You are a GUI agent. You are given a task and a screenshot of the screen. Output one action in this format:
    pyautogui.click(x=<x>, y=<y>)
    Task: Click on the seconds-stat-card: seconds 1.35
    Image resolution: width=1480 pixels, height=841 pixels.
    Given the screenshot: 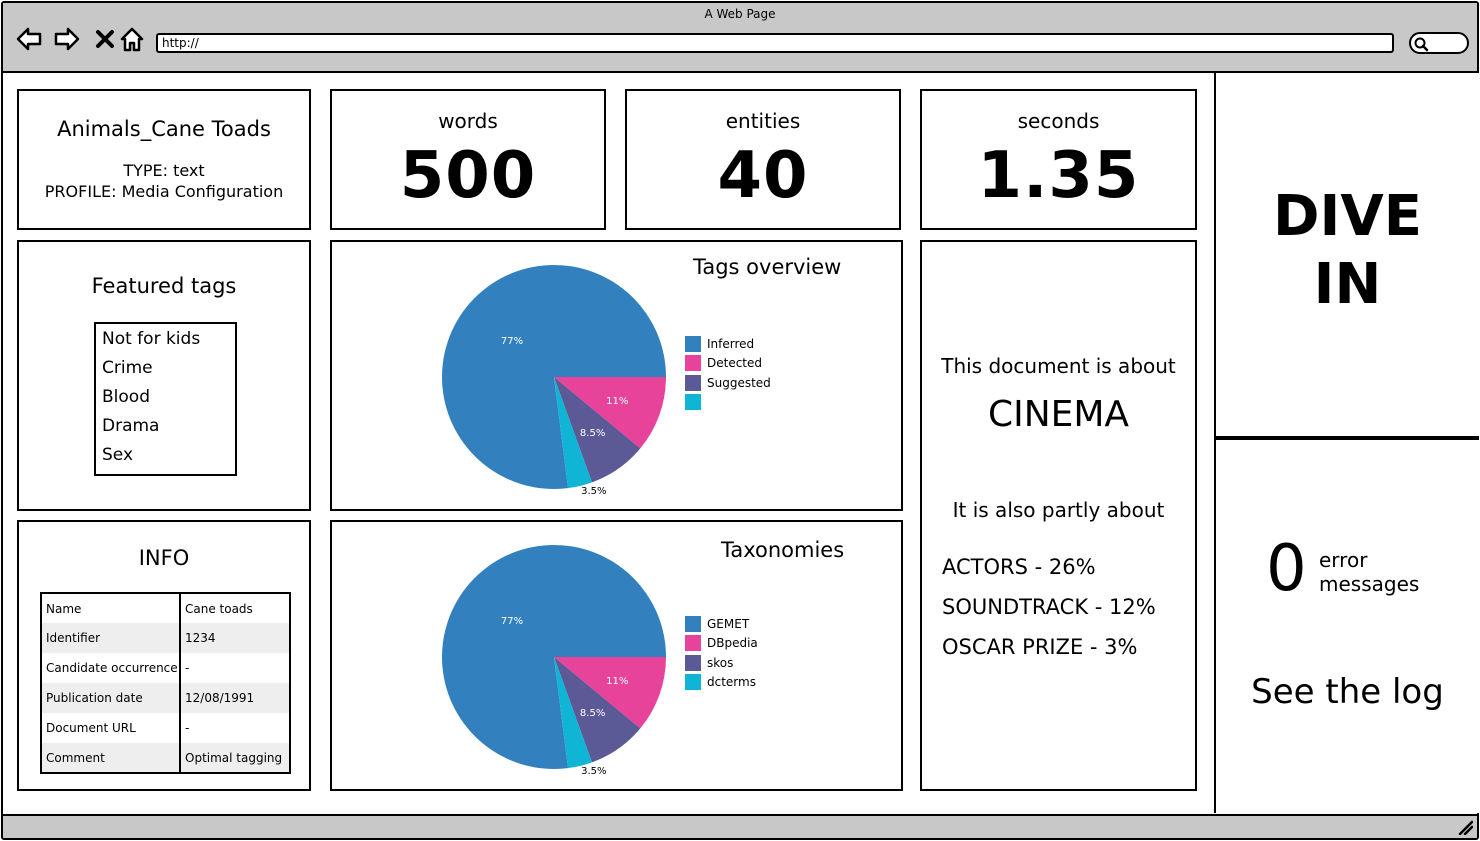 What is the action you would take?
    pyautogui.click(x=1058, y=159)
    